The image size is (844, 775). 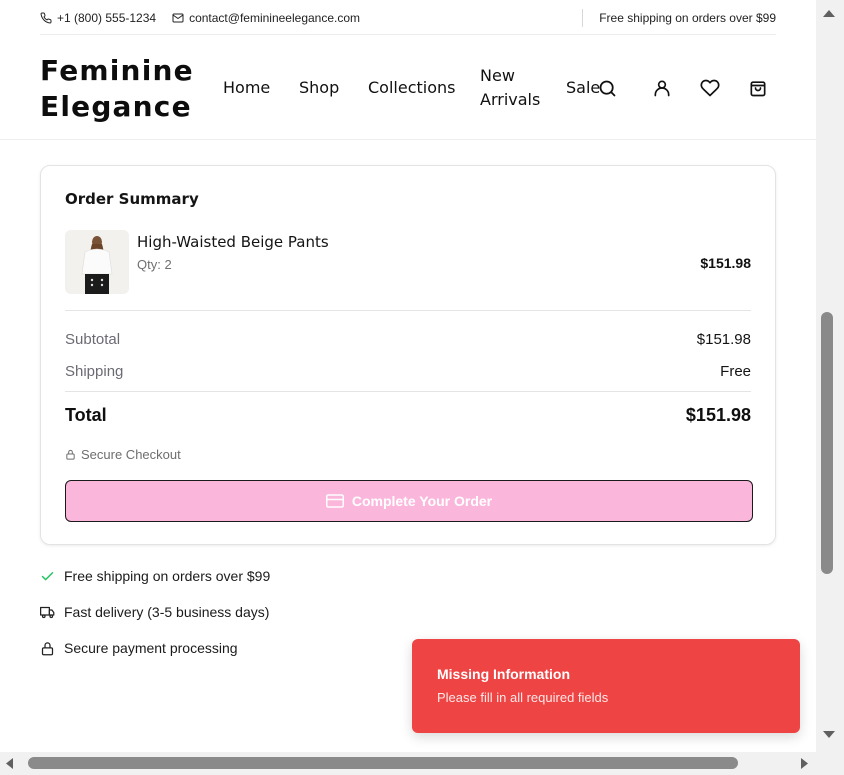 What do you see at coordinates (805, 763) in the screenshot?
I see `scroll-right-arrow-icon` at bounding box center [805, 763].